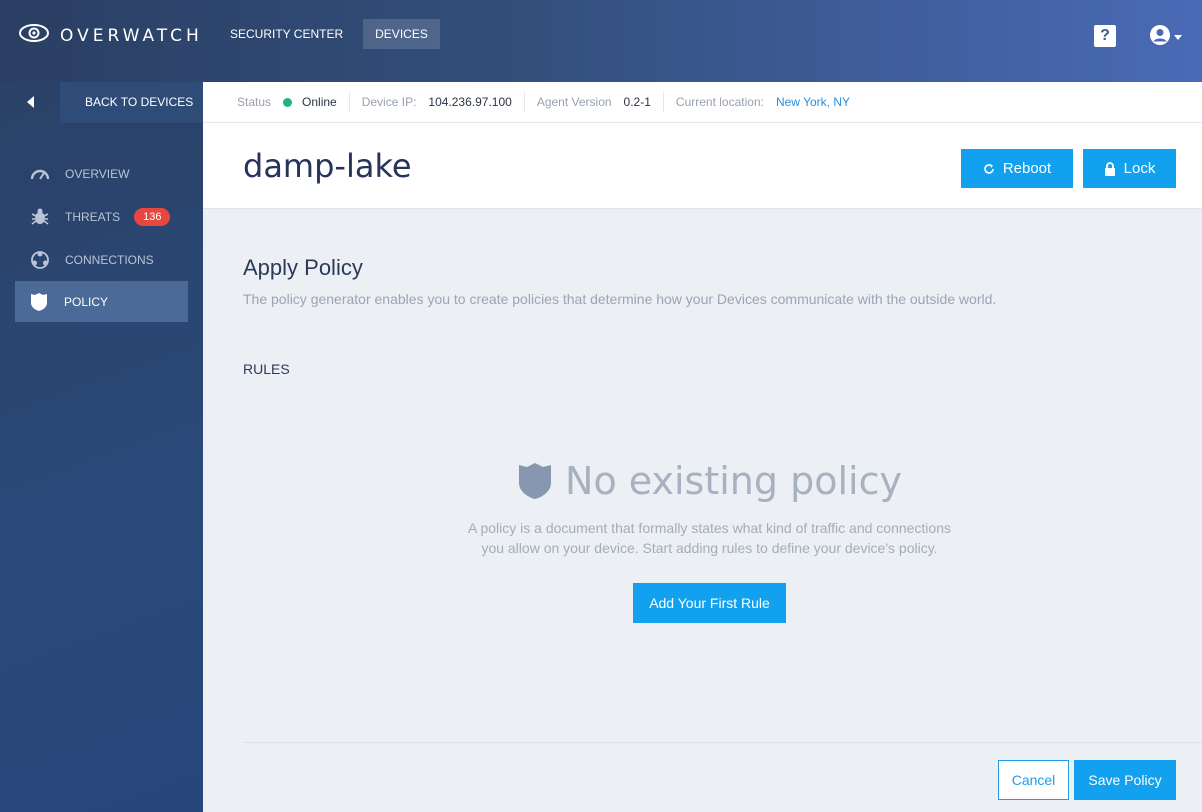 Image resolution: width=1202 pixels, height=812 pixels. Describe the element at coordinates (733, 481) in the screenshot. I see `empty-state-title-text: No existing policy` at that location.